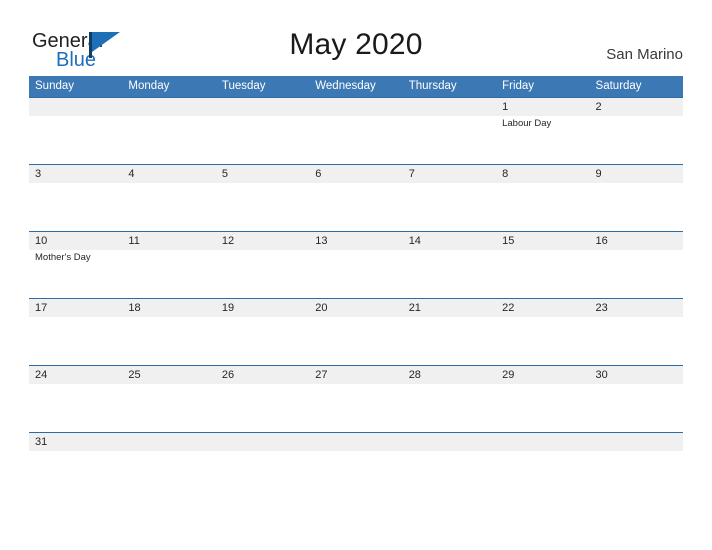 This screenshot has width=712, height=550. I want to click on day-number: 19, so click(228, 308).